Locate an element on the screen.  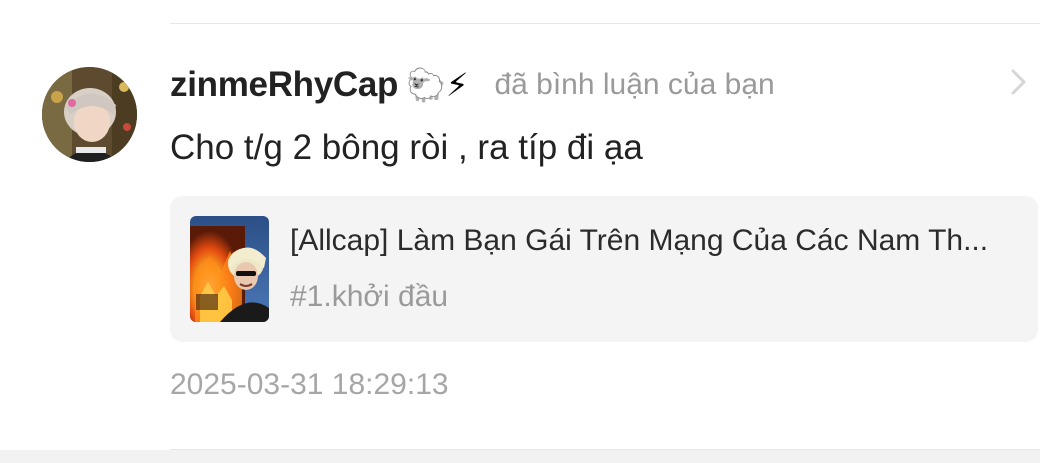
username-link: zinmeRhyCap is located at coordinates (284, 85).